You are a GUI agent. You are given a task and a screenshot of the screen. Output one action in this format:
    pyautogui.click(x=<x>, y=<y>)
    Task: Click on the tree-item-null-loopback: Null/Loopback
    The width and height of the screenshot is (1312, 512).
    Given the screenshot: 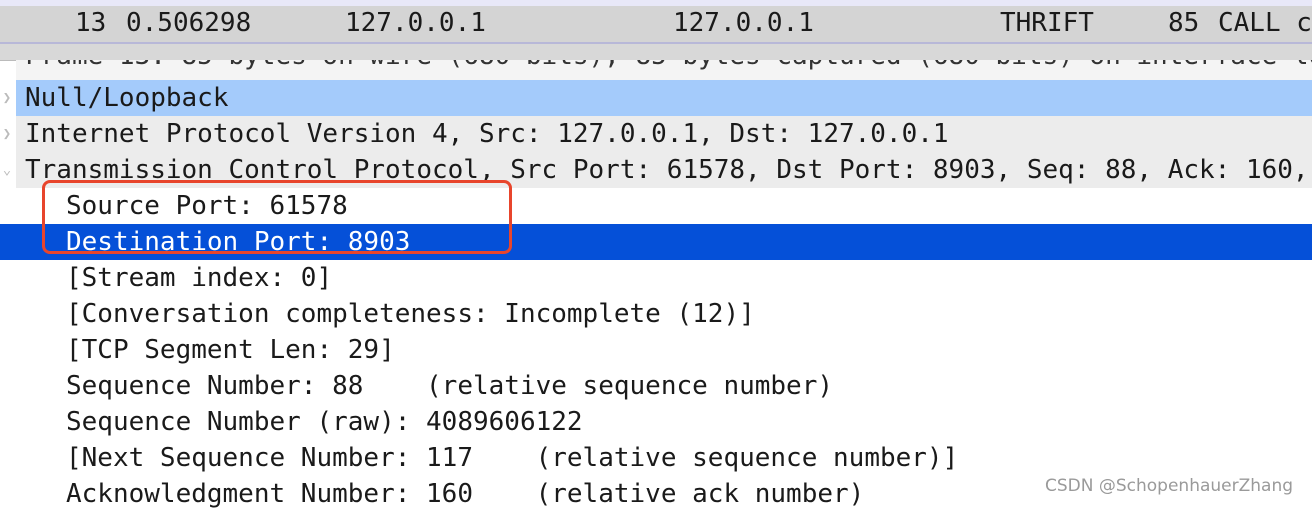 What is the action you would take?
    pyautogui.click(x=664, y=98)
    